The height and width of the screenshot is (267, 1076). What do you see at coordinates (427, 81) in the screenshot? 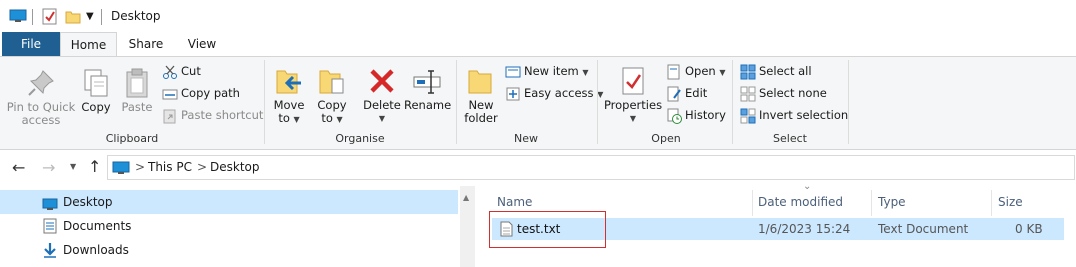
I see `rename-icon` at bounding box center [427, 81].